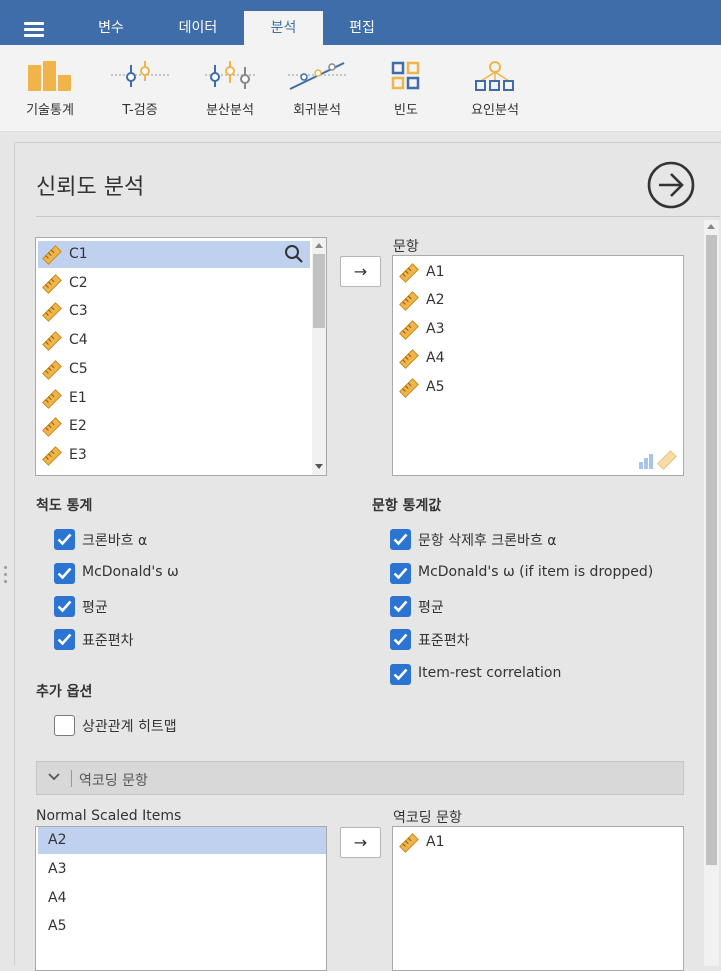  What do you see at coordinates (283, 28) in the screenshot?
I see `tab-analyses: 분석` at bounding box center [283, 28].